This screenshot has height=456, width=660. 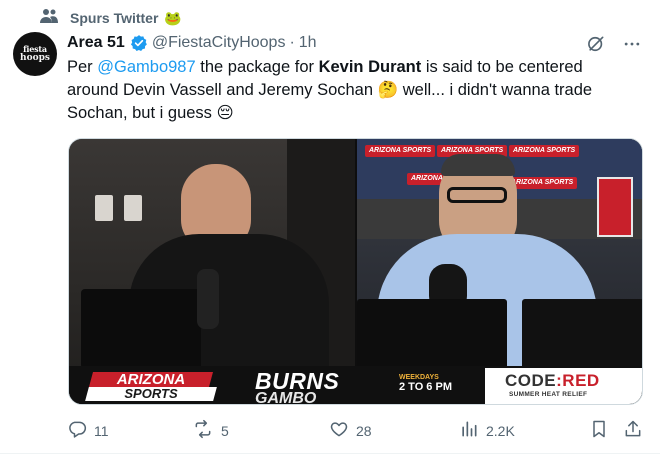 What do you see at coordinates (208, 299) in the screenshot?
I see `microphone-left` at bounding box center [208, 299].